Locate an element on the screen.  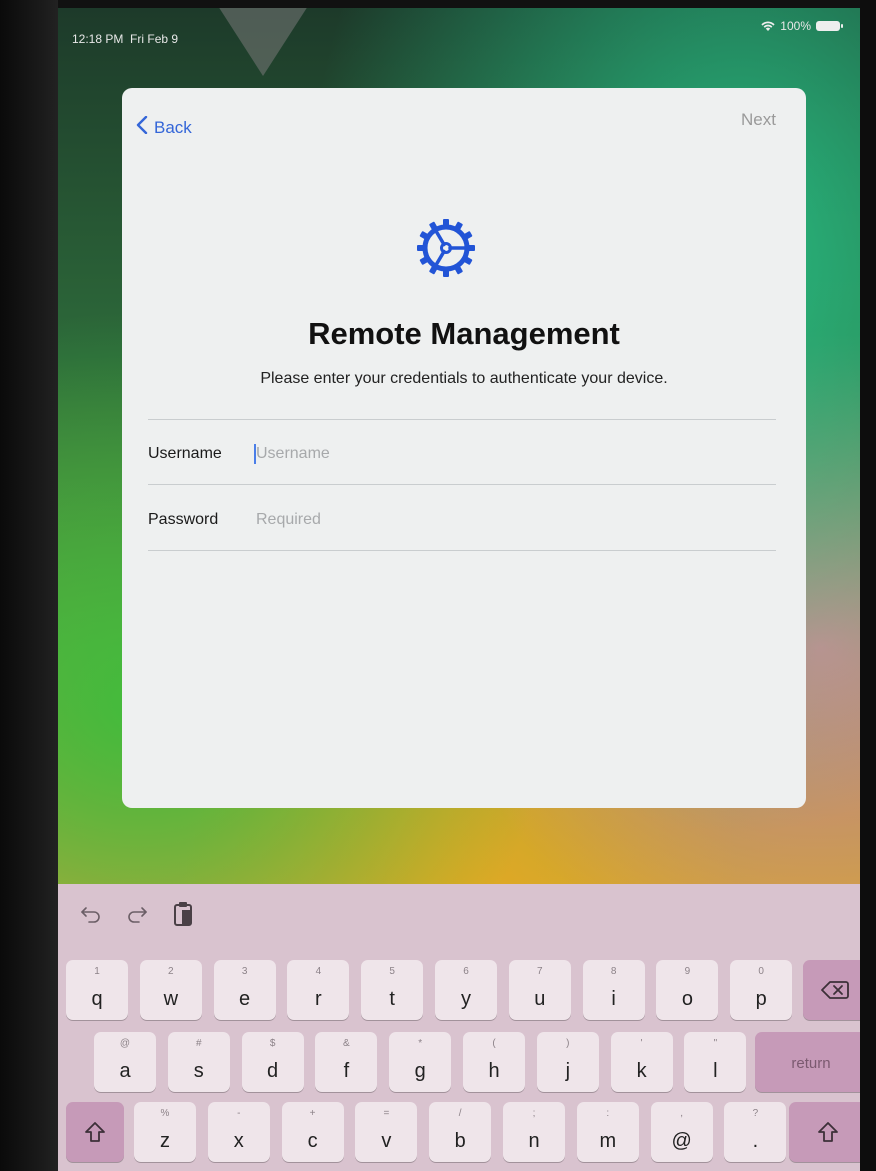
password-field is located at coordinates (515, 520).